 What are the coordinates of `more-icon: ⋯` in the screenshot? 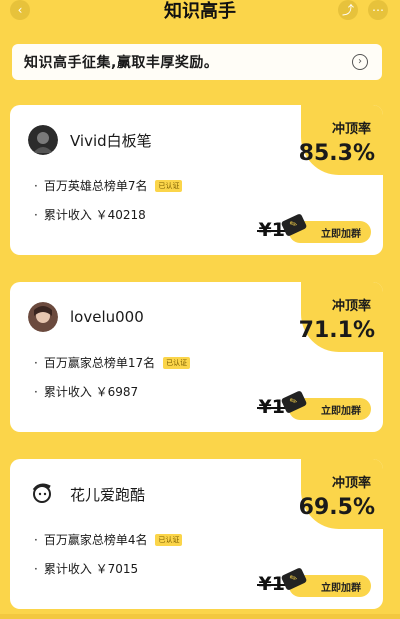 It's located at (378, 10).